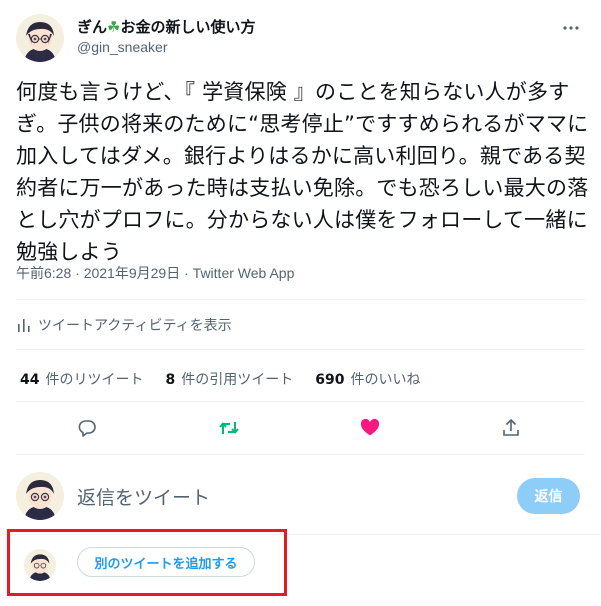 This screenshot has height=606, width=601. I want to click on like-button, so click(370, 428).